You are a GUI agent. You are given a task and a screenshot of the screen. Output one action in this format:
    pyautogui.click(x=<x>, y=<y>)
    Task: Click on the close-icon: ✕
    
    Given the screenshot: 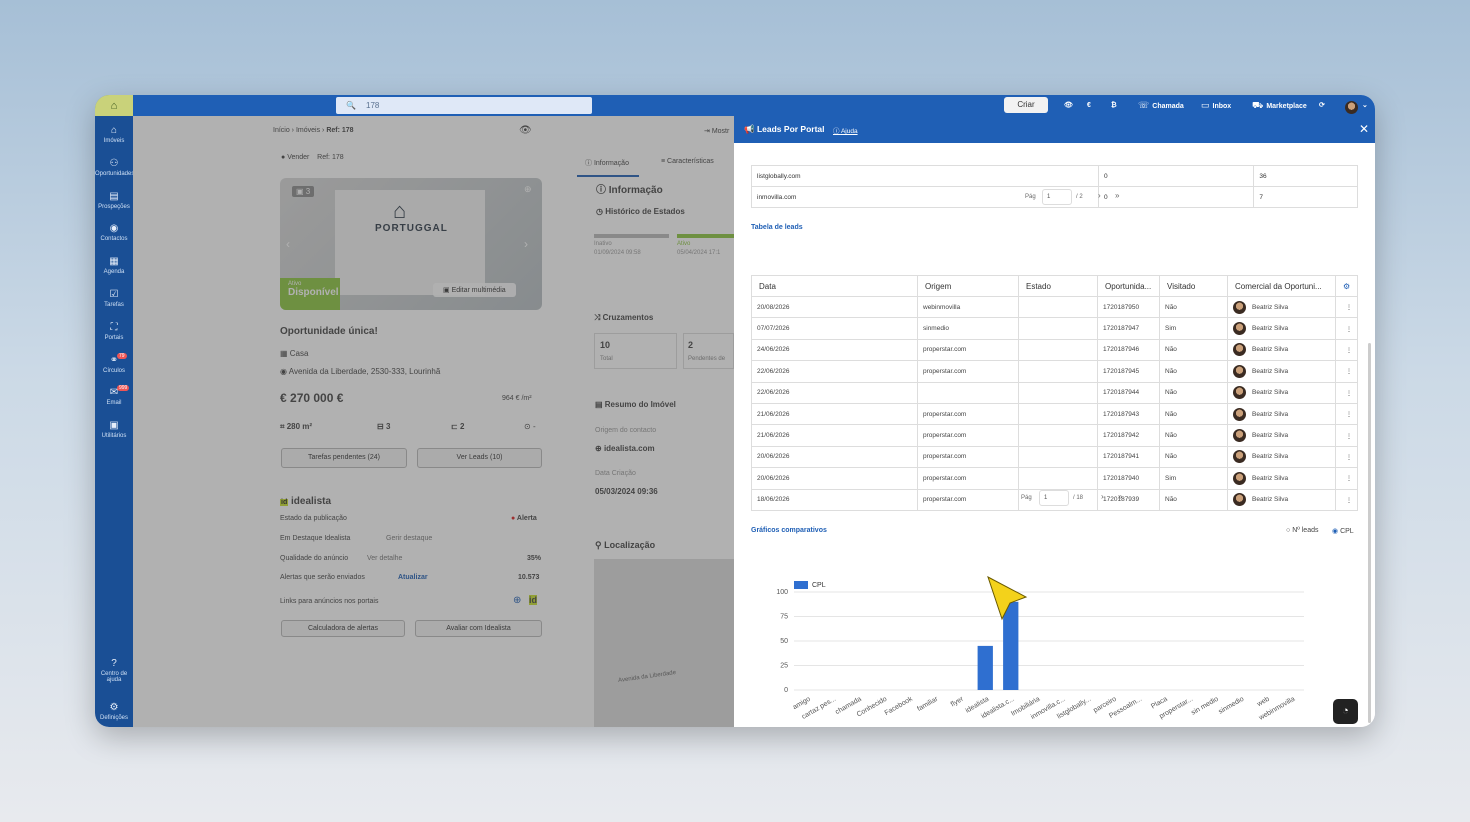 What is the action you would take?
    pyautogui.click(x=1364, y=129)
    